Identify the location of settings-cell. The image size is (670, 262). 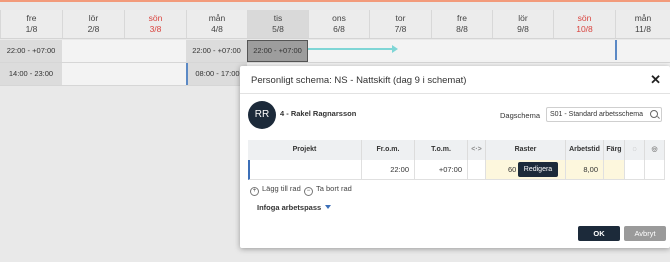
(655, 170).